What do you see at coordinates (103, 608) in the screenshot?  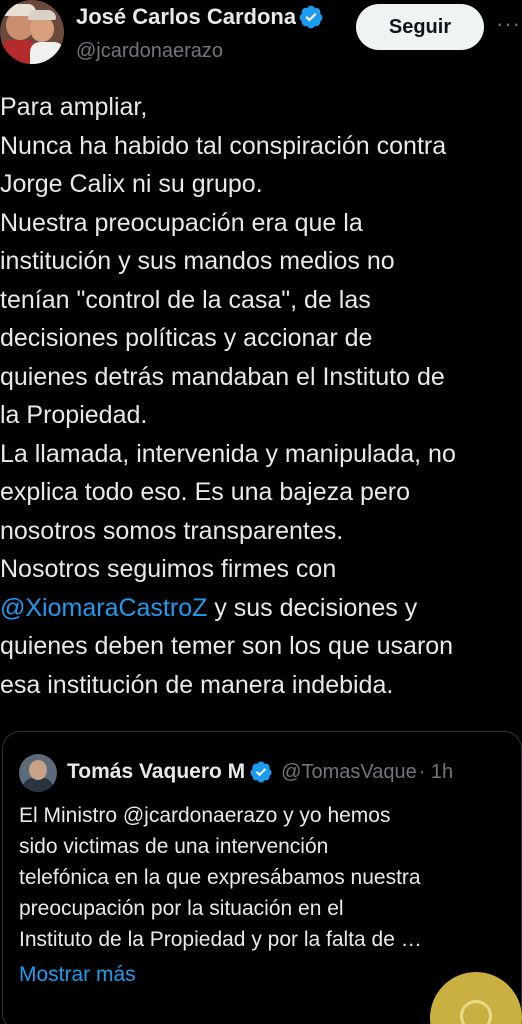 I see `mention-link: @XiomaraCastroZ` at bounding box center [103, 608].